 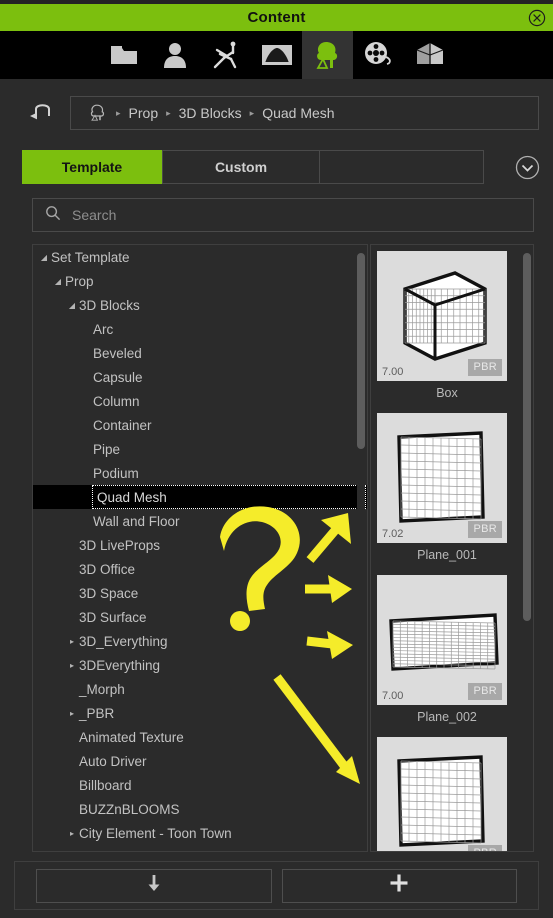 I want to click on tree-item-quad-mesh: Quad Mesh, so click(x=200, y=497).